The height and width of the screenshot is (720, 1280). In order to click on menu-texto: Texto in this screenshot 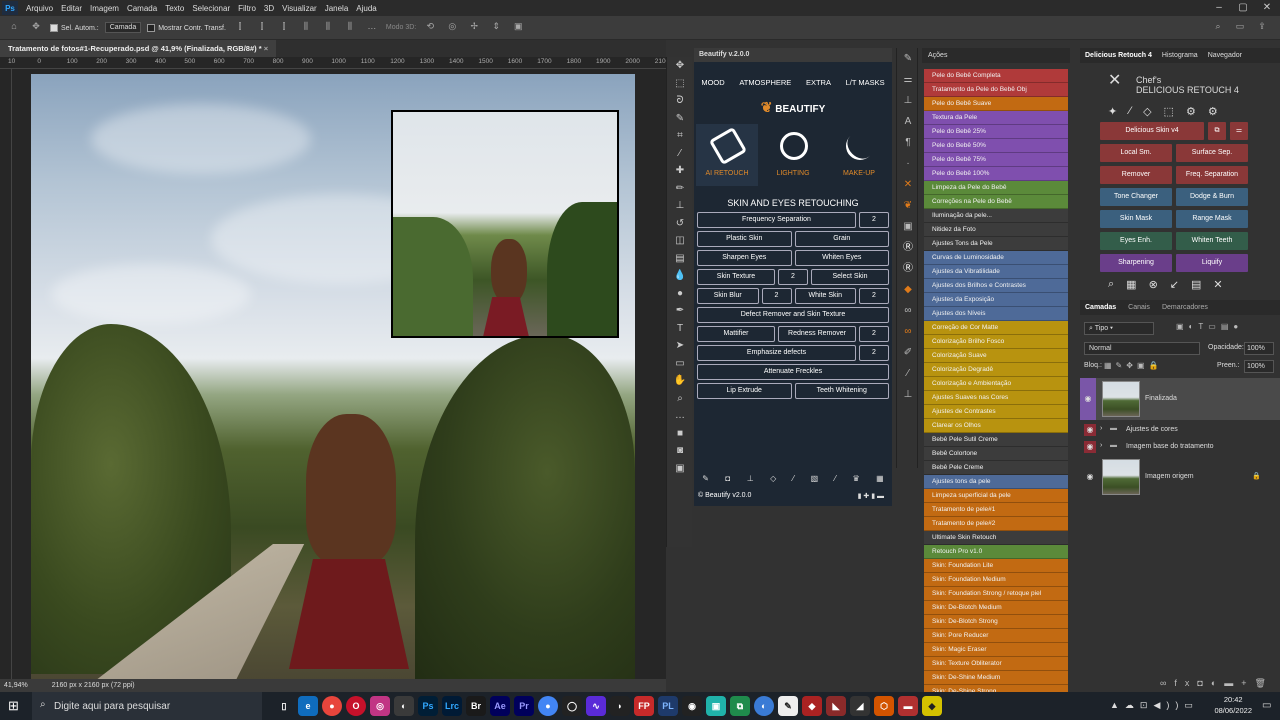, I will do `click(174, 8)`.